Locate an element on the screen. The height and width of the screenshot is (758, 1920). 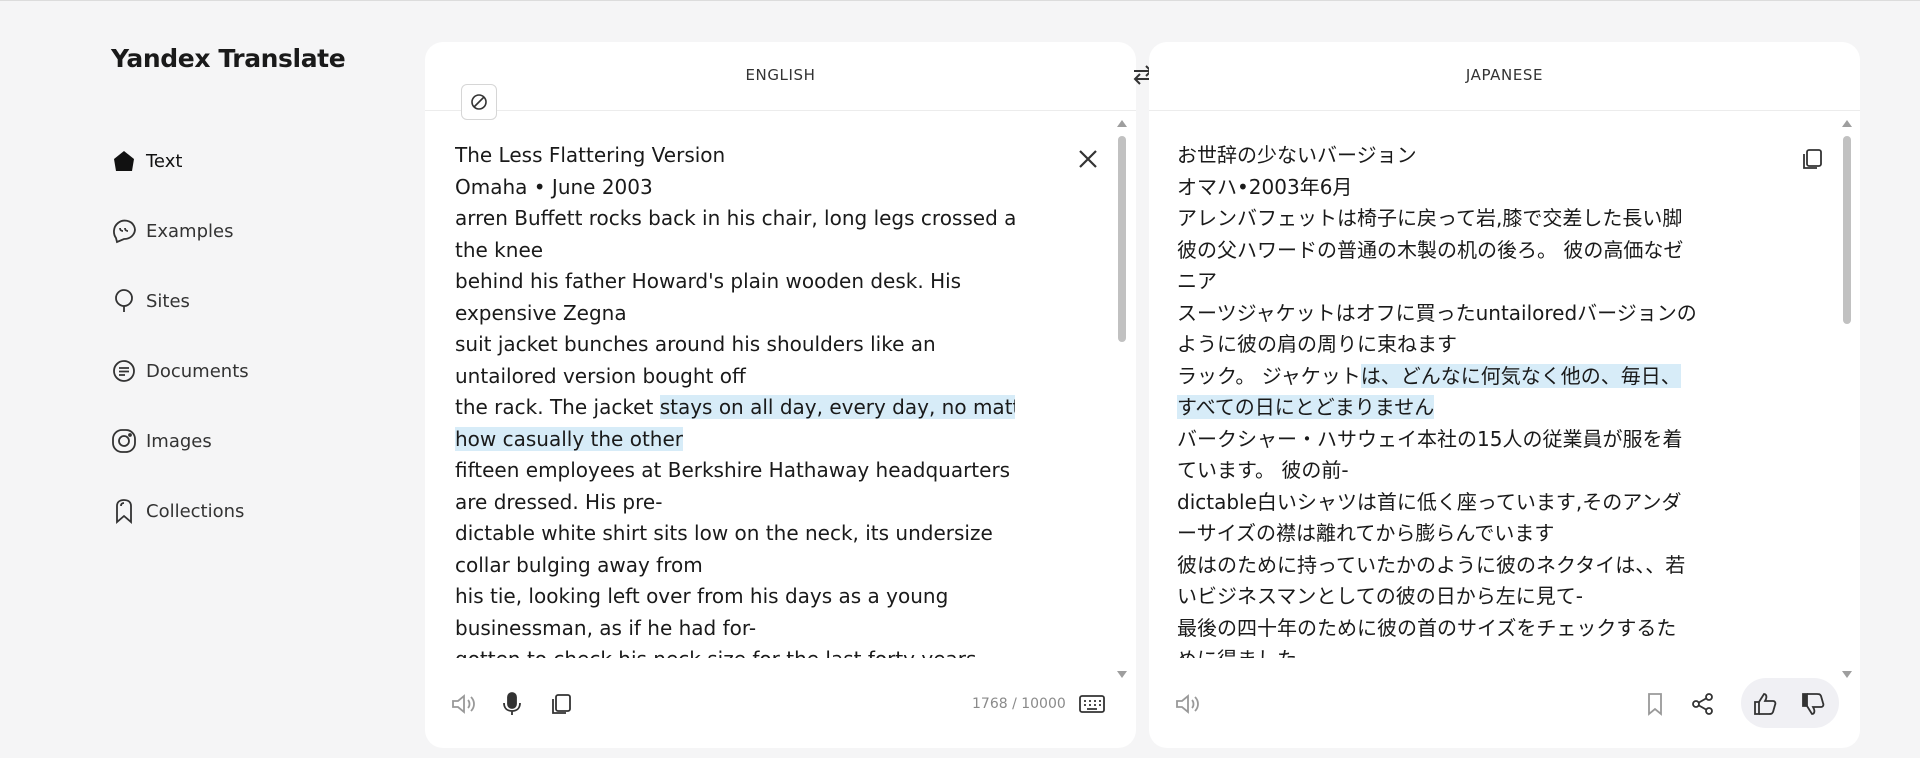
chat-bubbles-icon is located at coordinates (124, 231).